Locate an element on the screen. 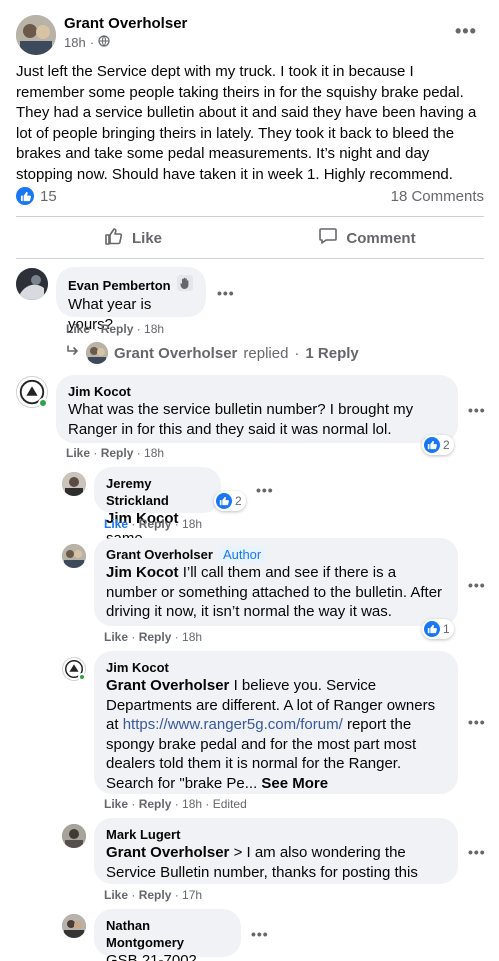 This screenshot has width=499, height=961. see-more-link: See More is located at coordinates (294, 783).